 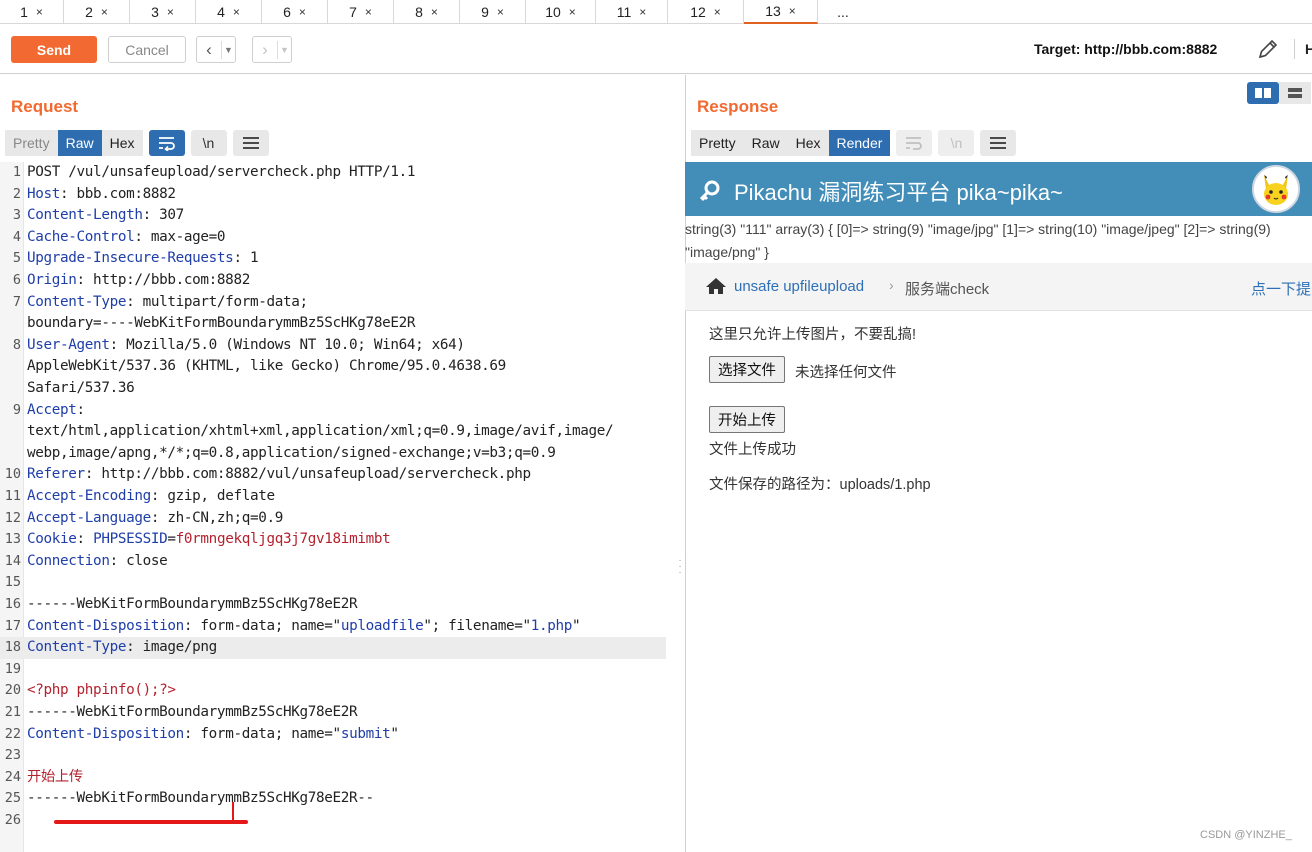 I want to click on code-line: 18 Content-Type: image/png, so click(x=333, y=648).